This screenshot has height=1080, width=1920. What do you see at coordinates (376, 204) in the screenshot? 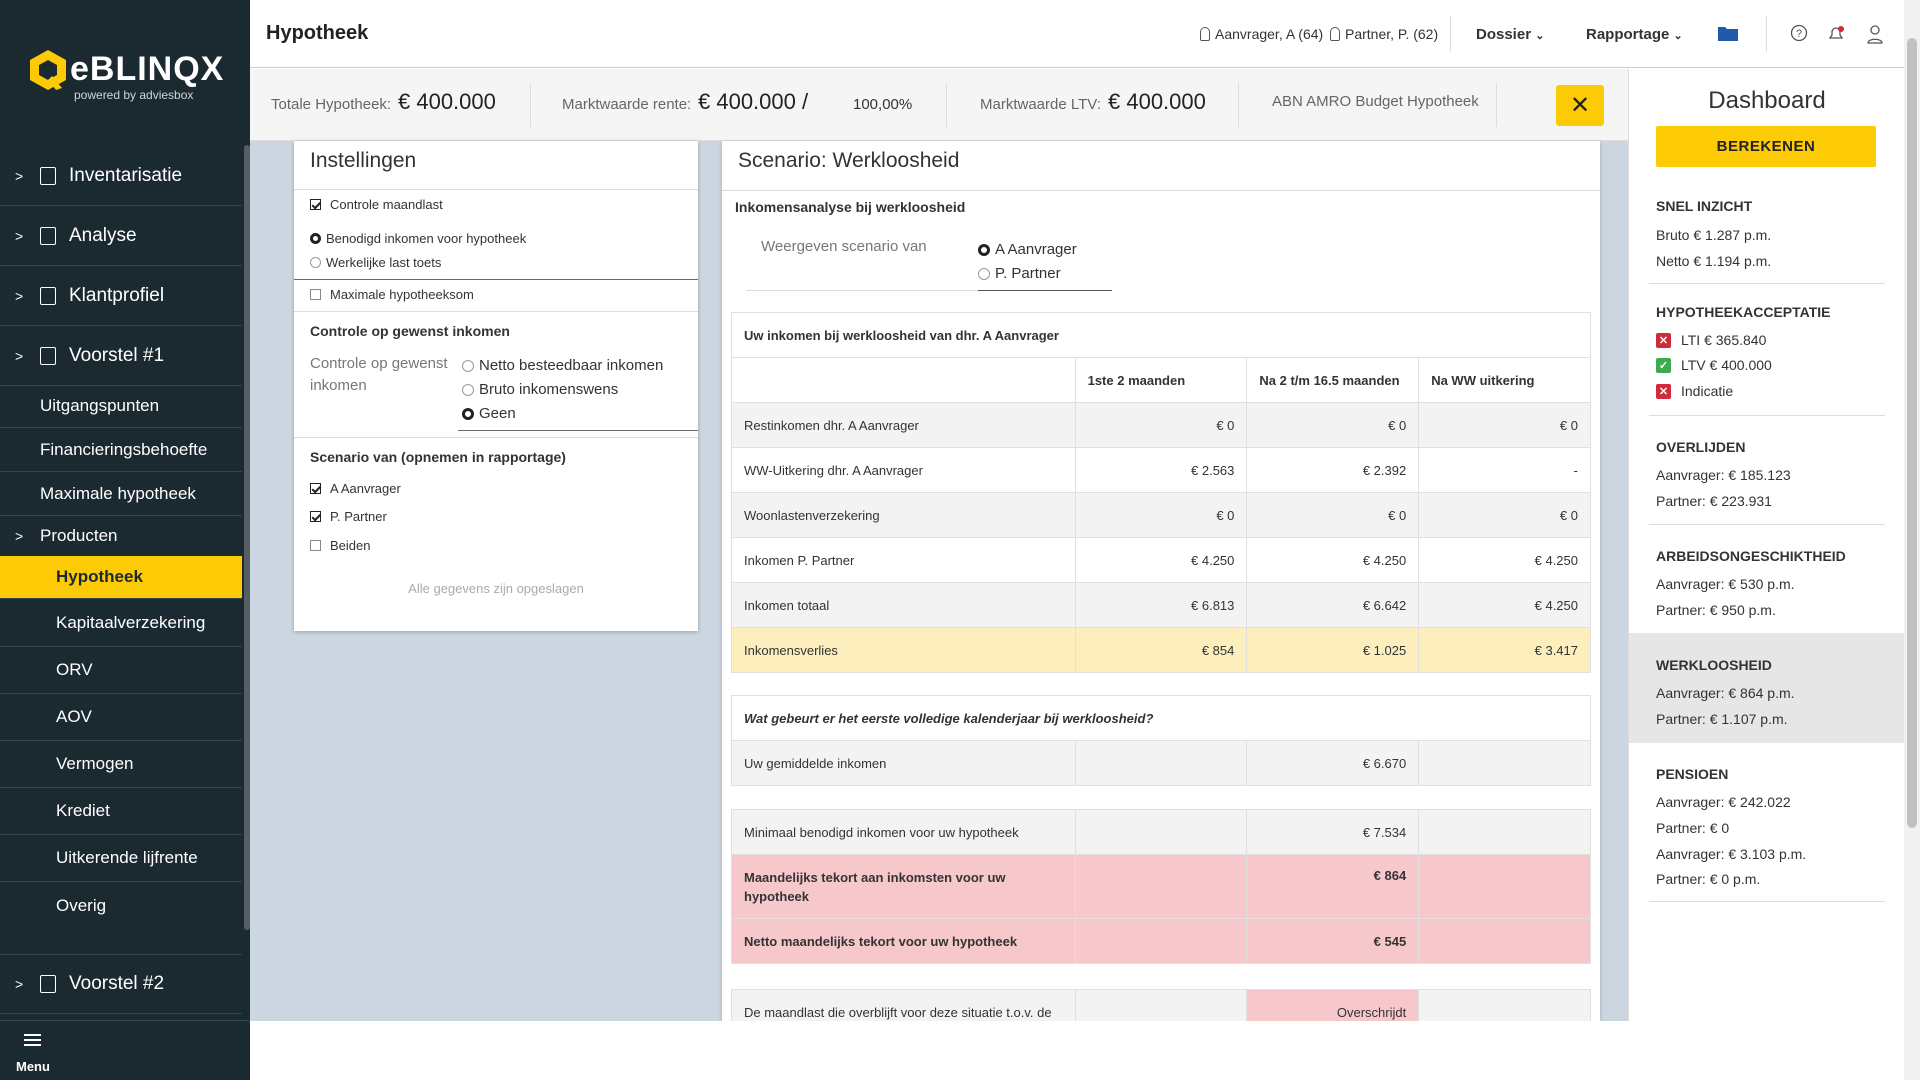
I see `controle-maandlast-checkbox: Controle maandlast` at bounding box center [376, 204].